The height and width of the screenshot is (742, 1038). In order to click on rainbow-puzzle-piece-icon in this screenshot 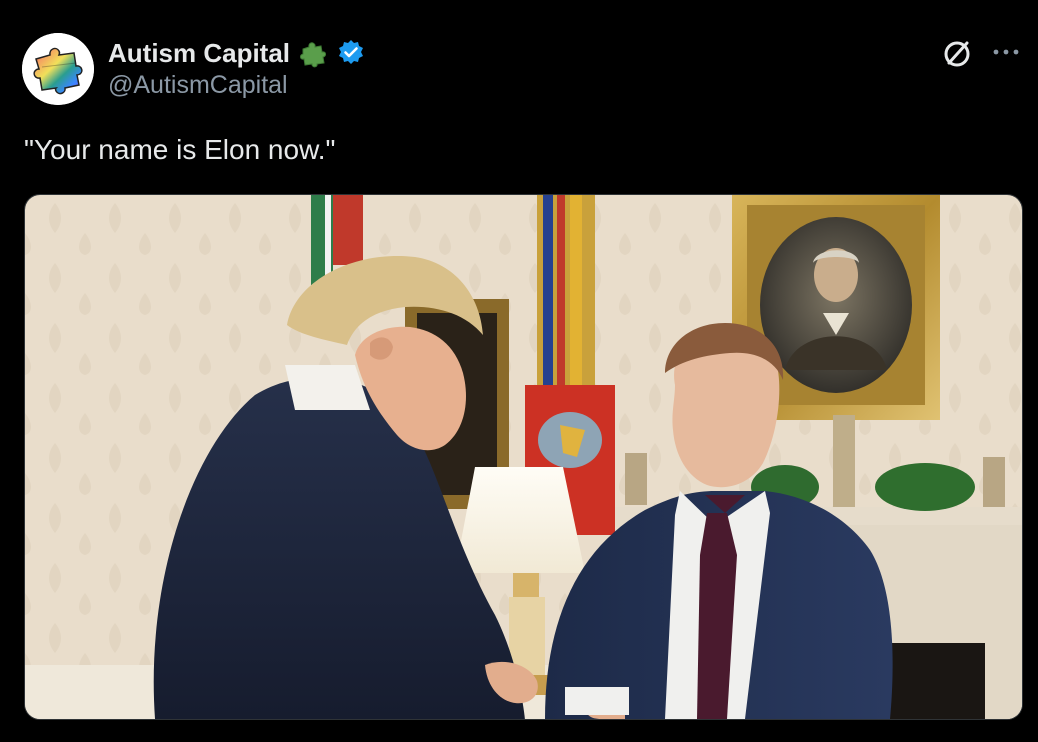, I will do `click(58, 69)`.